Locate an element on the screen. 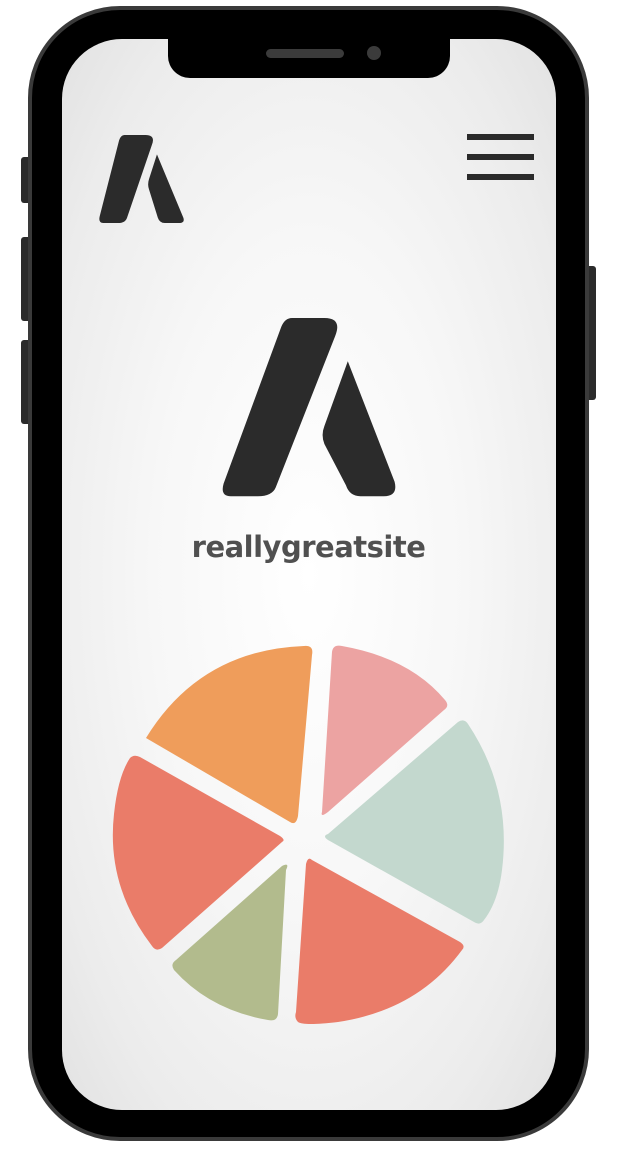 The image size is (617, 1152). site-name: reallygreatsite is located at coordinates (308, 547).